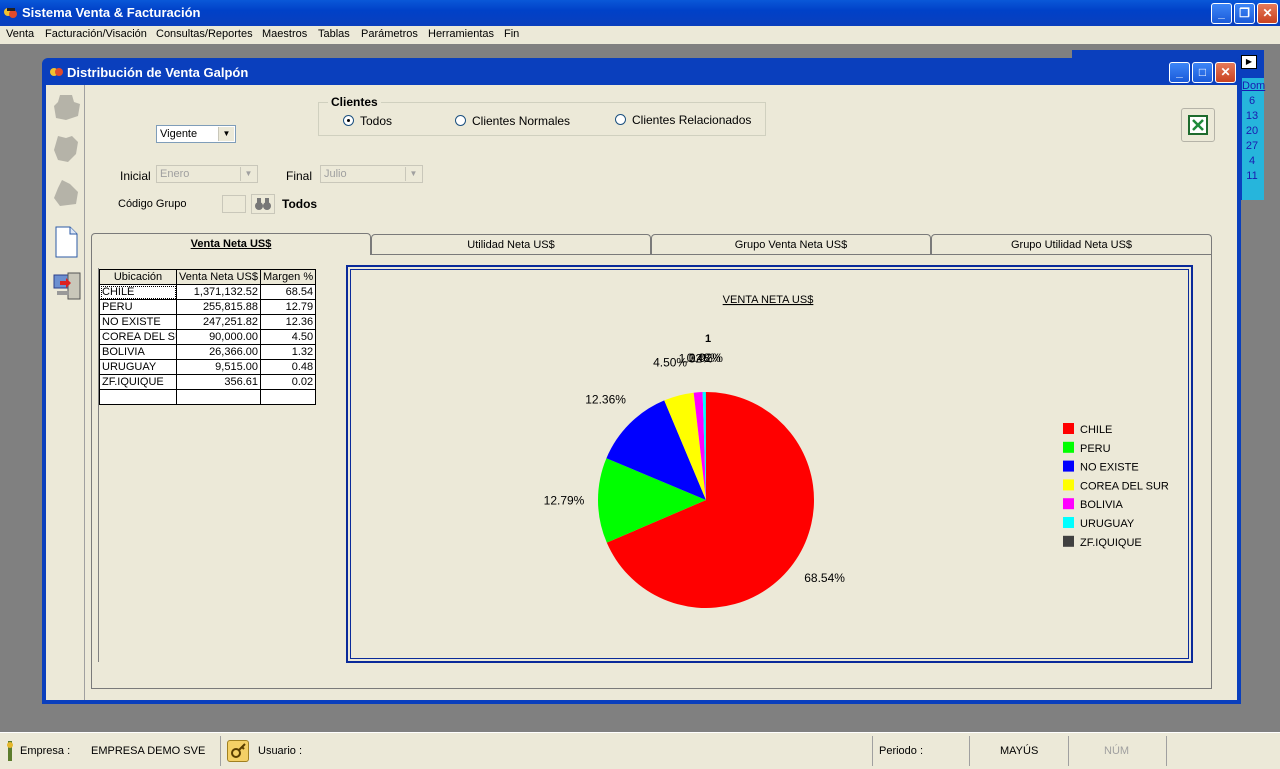  Describe the element at coordinates (1116, 751) in the screenshot. I see `num-lock-indicator: NÚM` at that location.